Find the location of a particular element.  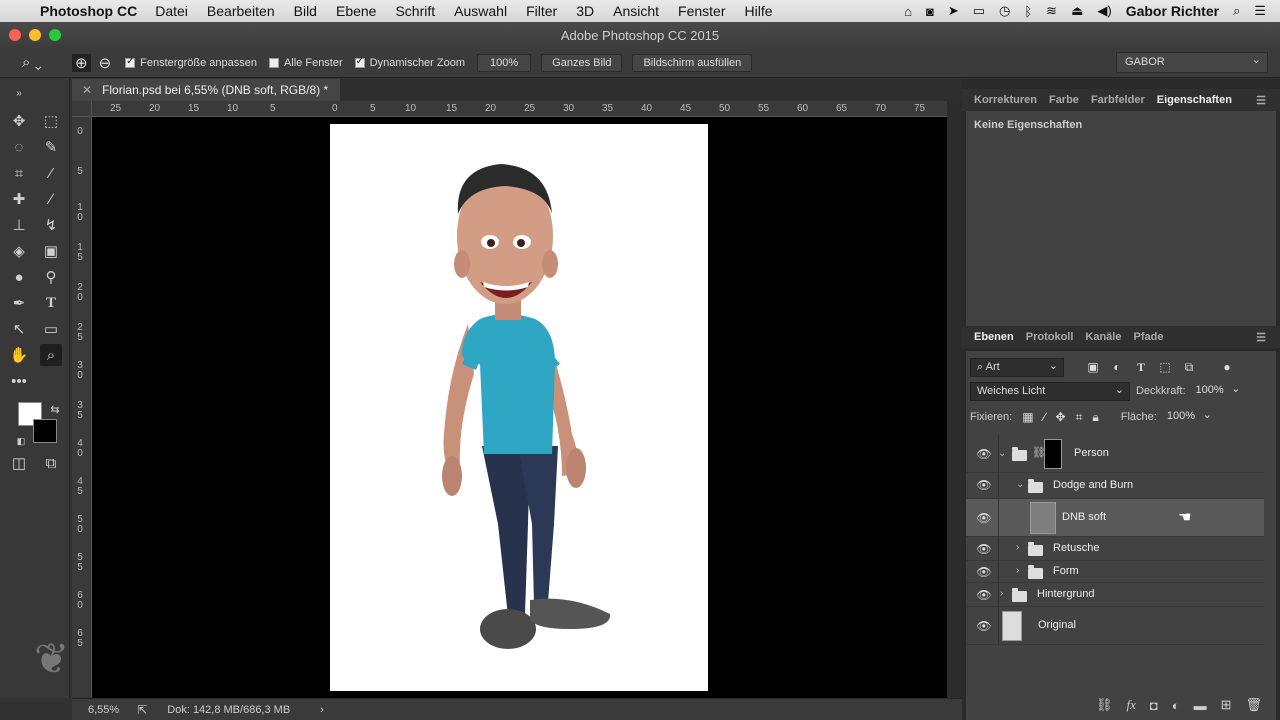

delete-layer-icon: 🗑︎ is located at coordinates (1253, 705).